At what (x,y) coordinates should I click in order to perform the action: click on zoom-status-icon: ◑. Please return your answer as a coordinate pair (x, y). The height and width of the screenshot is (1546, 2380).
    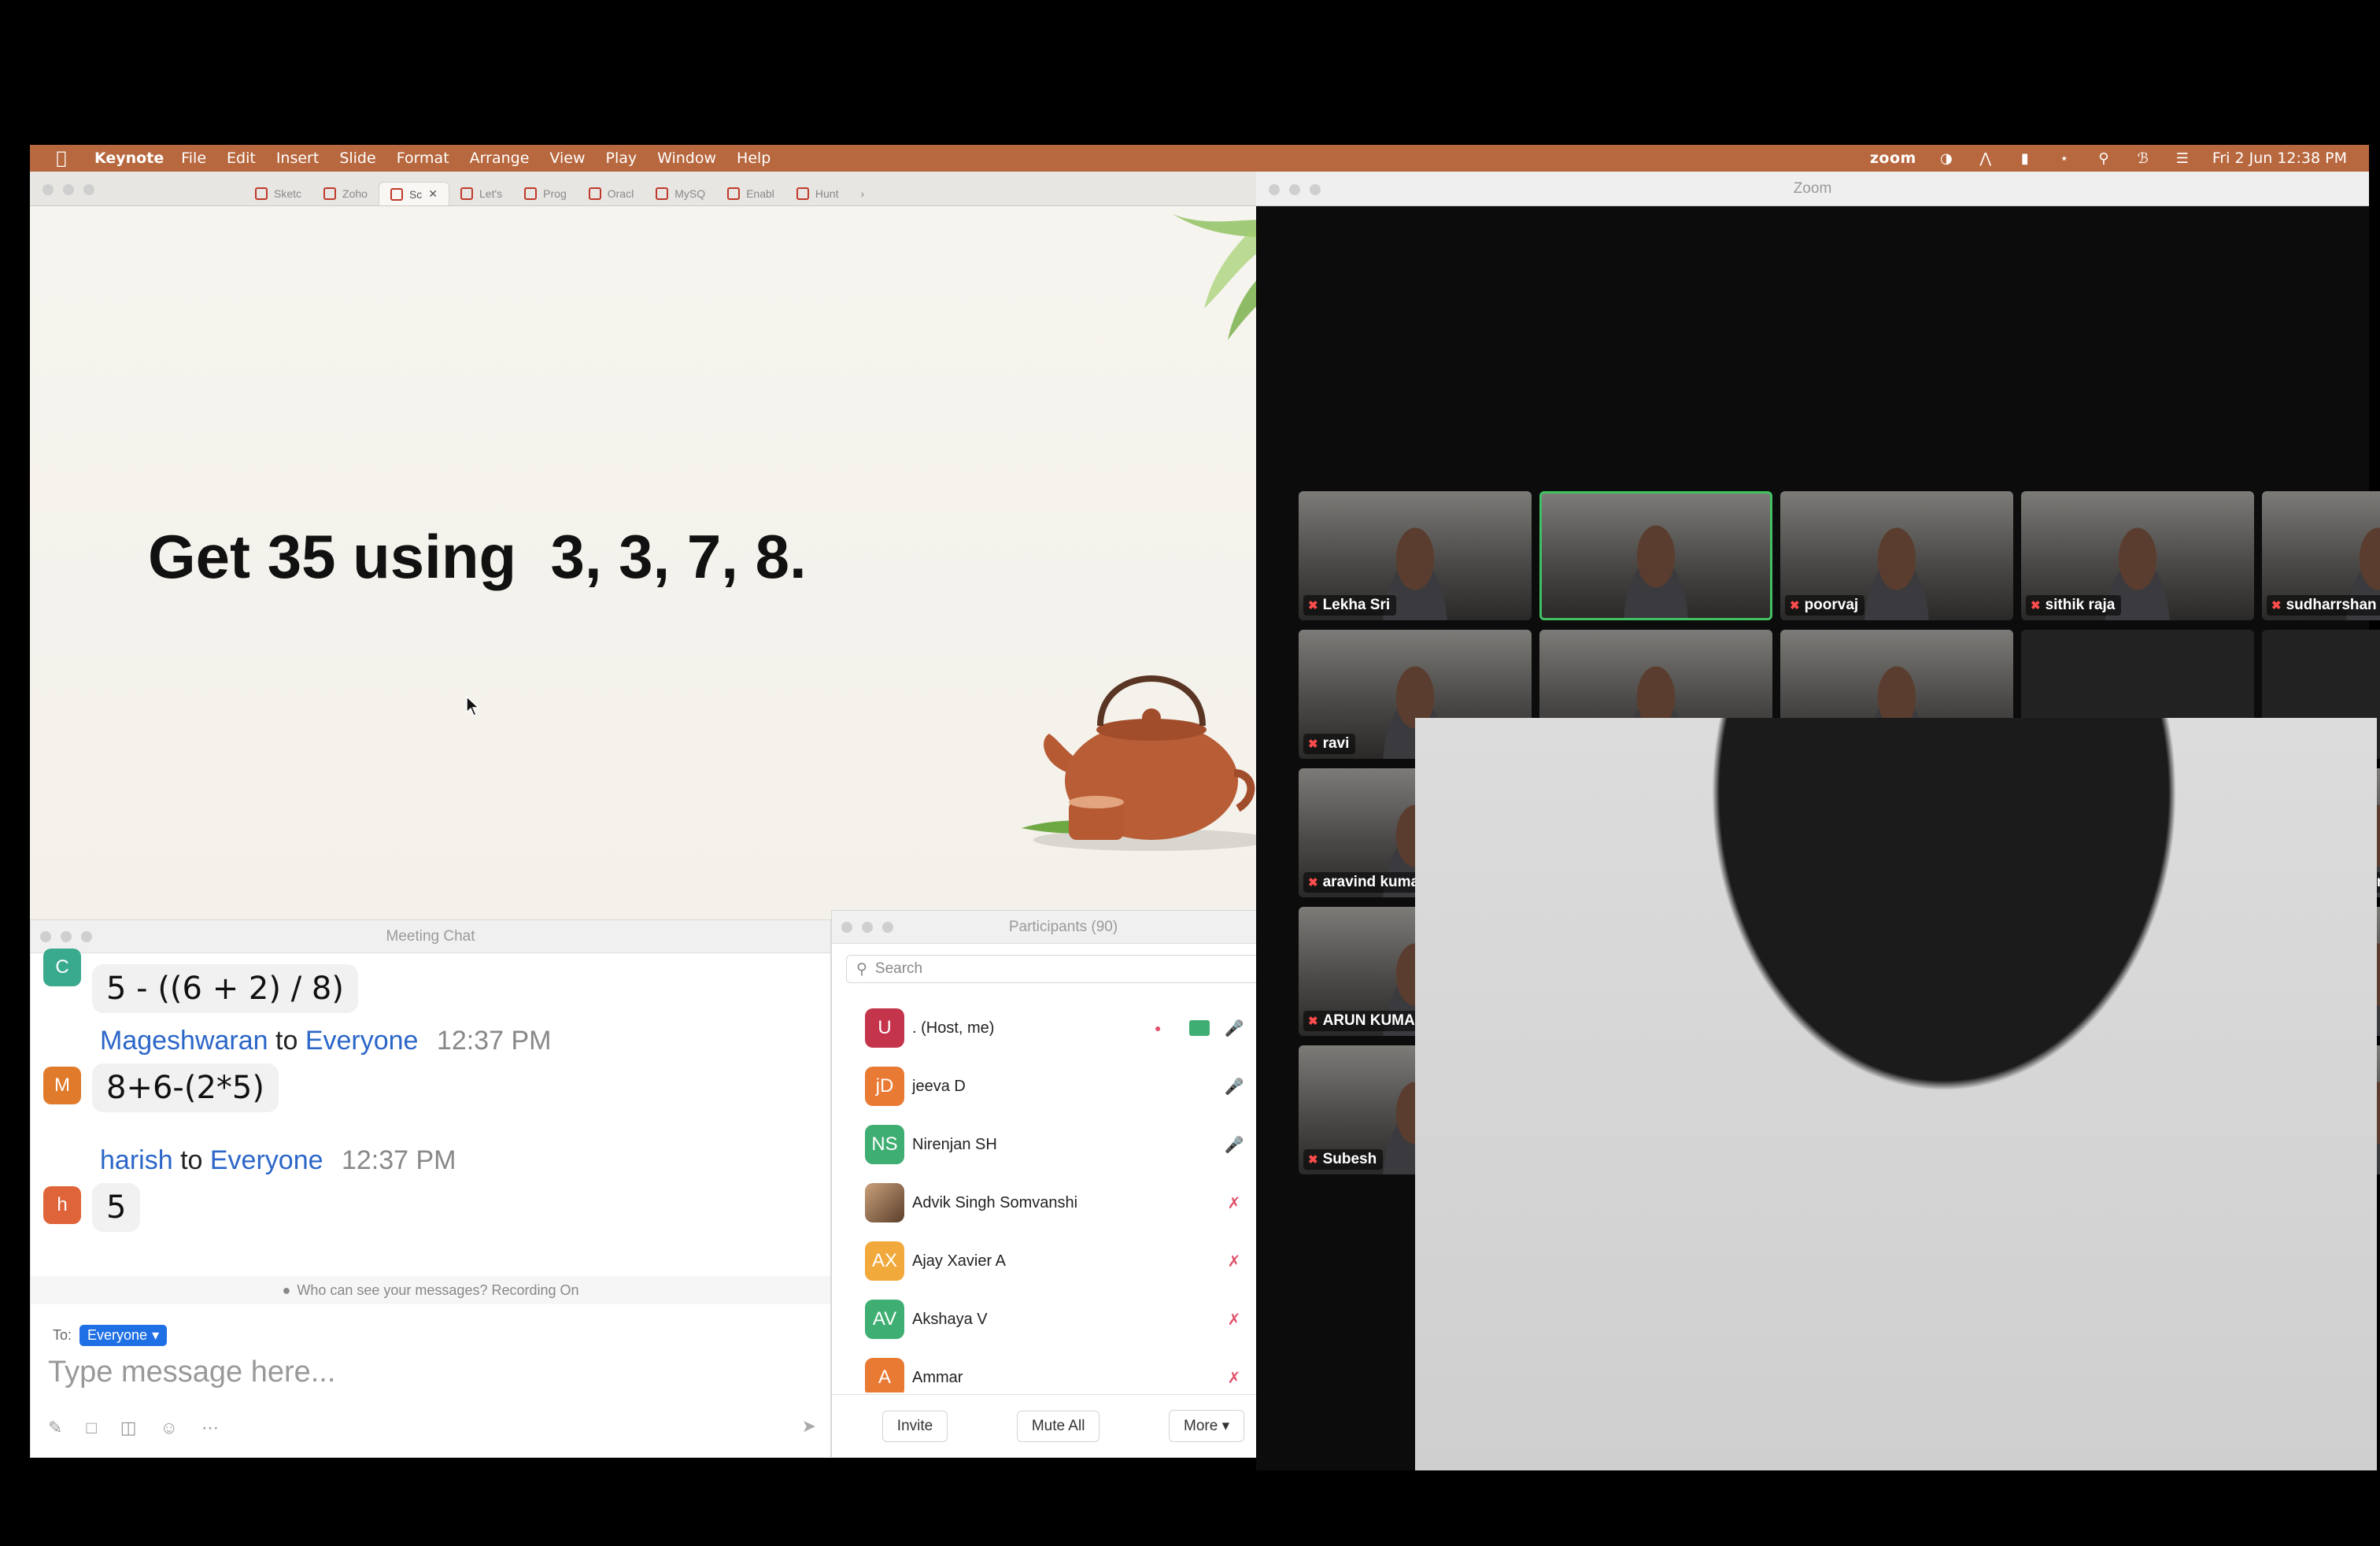
    Looking at the image, I should click on (1946, 158).